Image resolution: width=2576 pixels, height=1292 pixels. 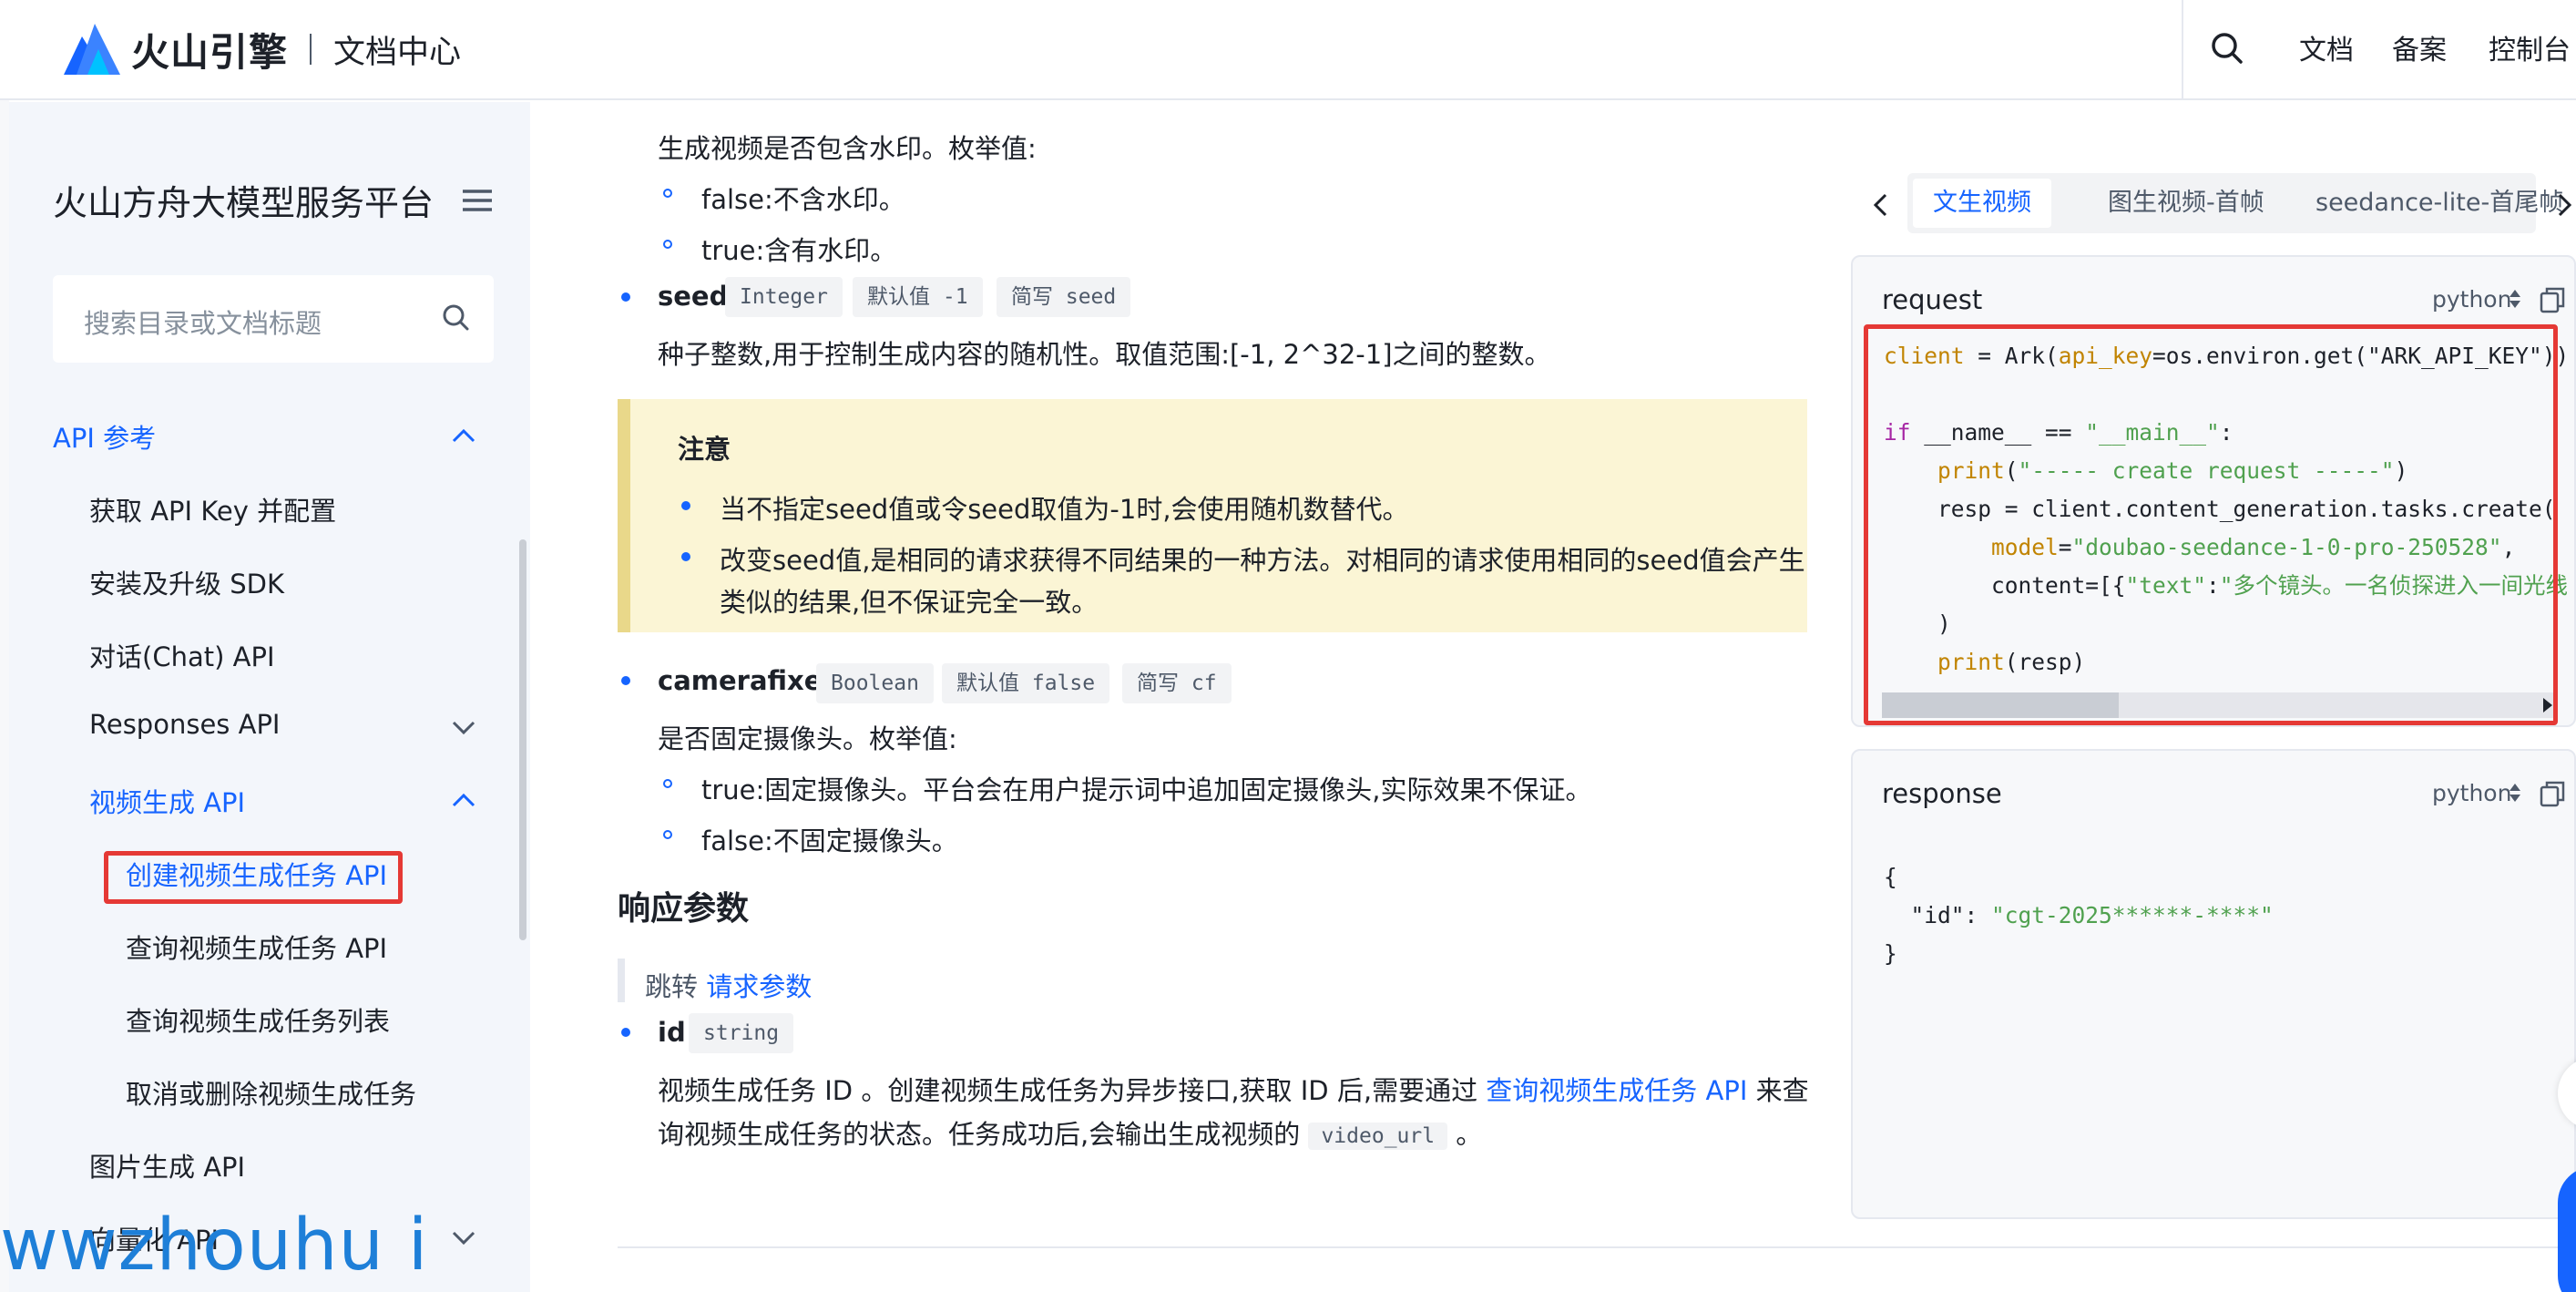 I want to click on jump-prefix: 跳转, so click(x=672, y=986).